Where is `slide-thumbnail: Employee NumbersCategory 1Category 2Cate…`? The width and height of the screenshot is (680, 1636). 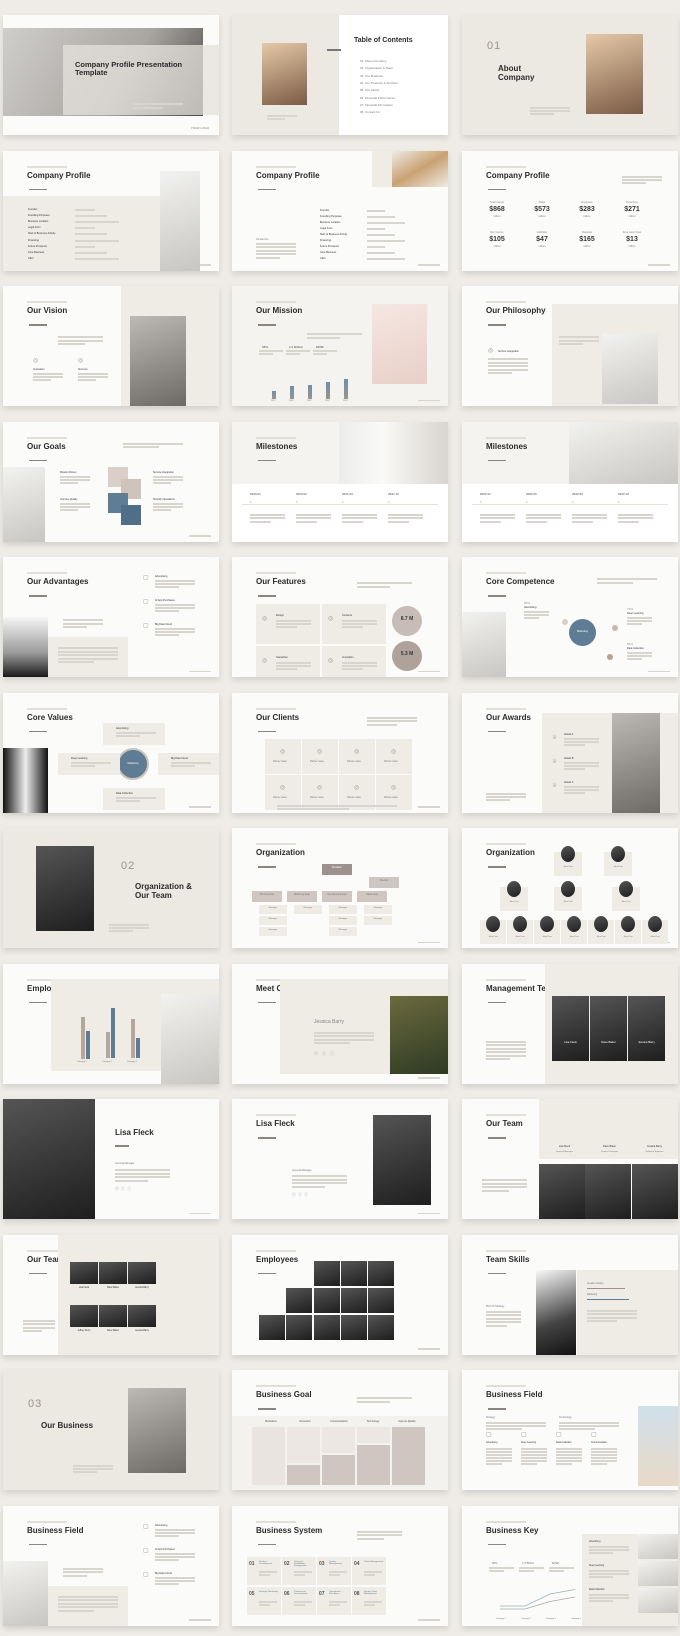
slide-thumbnail: Employee NumbersCategory 1Category 2Cate… is located at coordinates (111, 1023).